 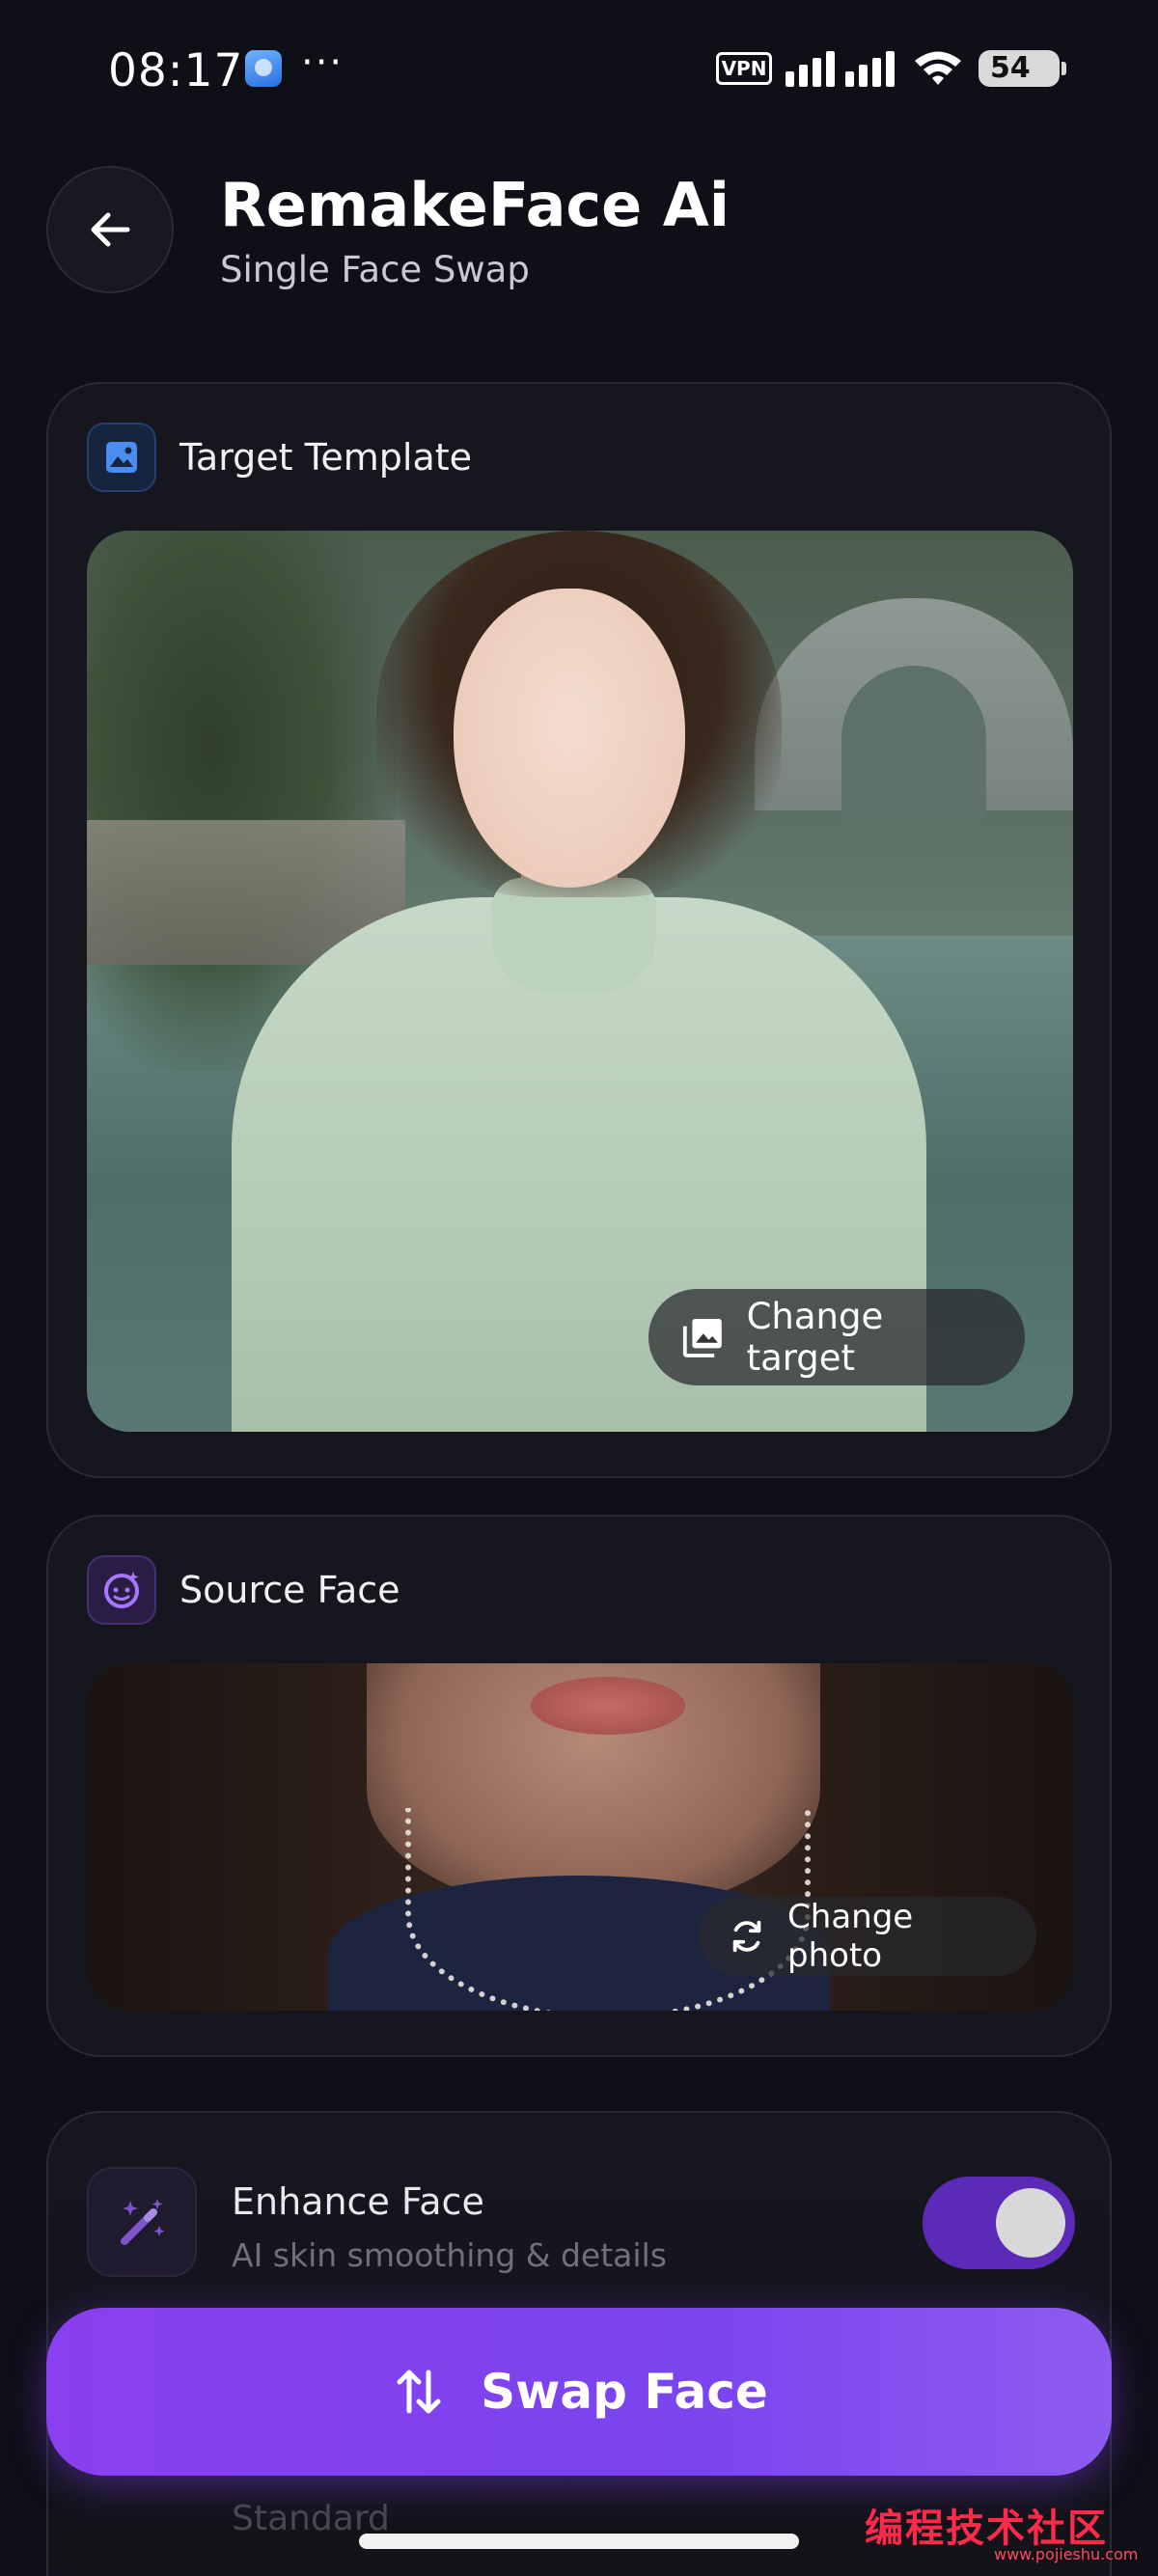 I want to click on change-photo-label: Change photo, so click(x=850, y=1937).